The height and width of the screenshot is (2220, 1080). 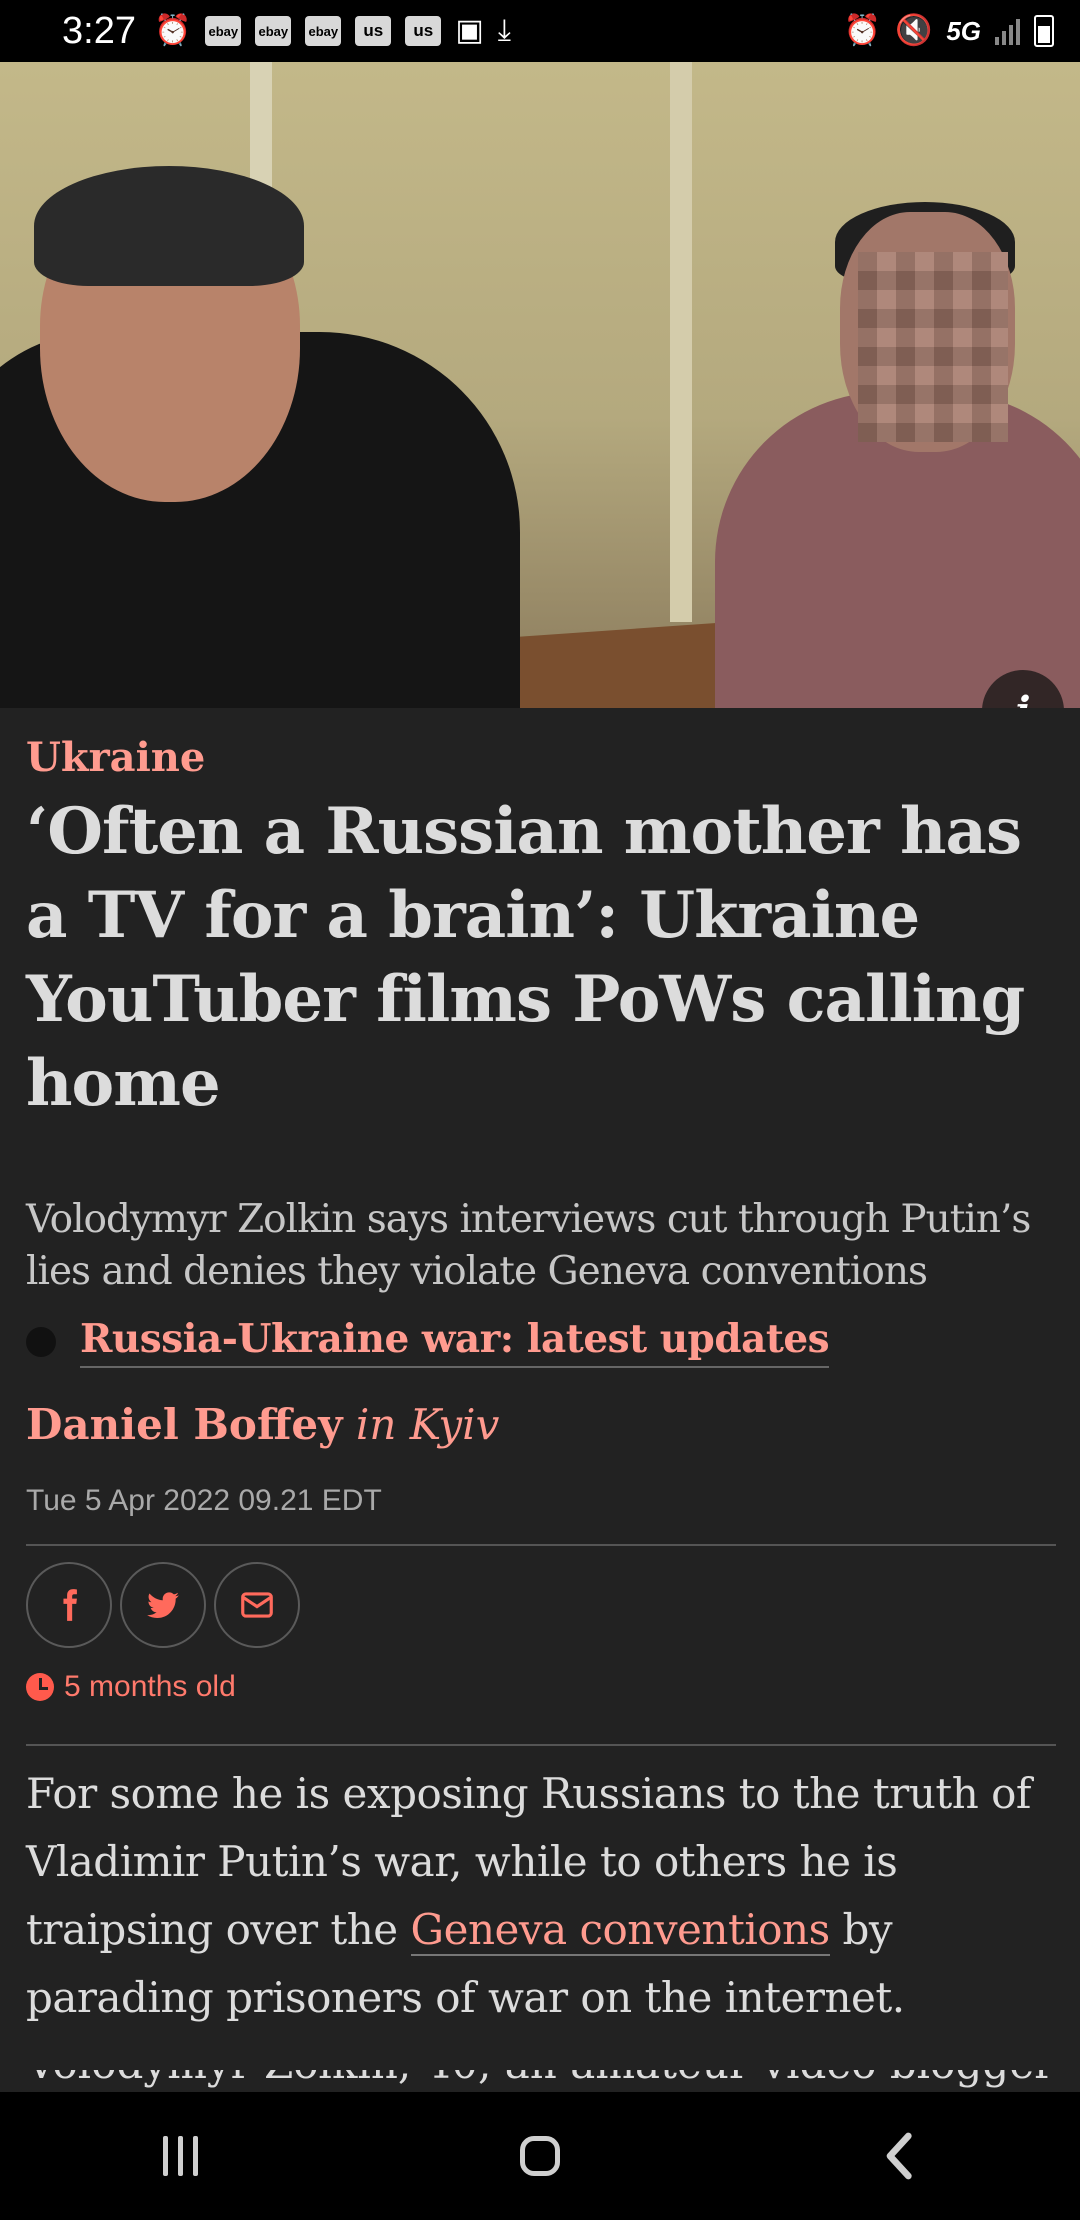 I want to click on clock-icon, so click(x=40, y=1687).